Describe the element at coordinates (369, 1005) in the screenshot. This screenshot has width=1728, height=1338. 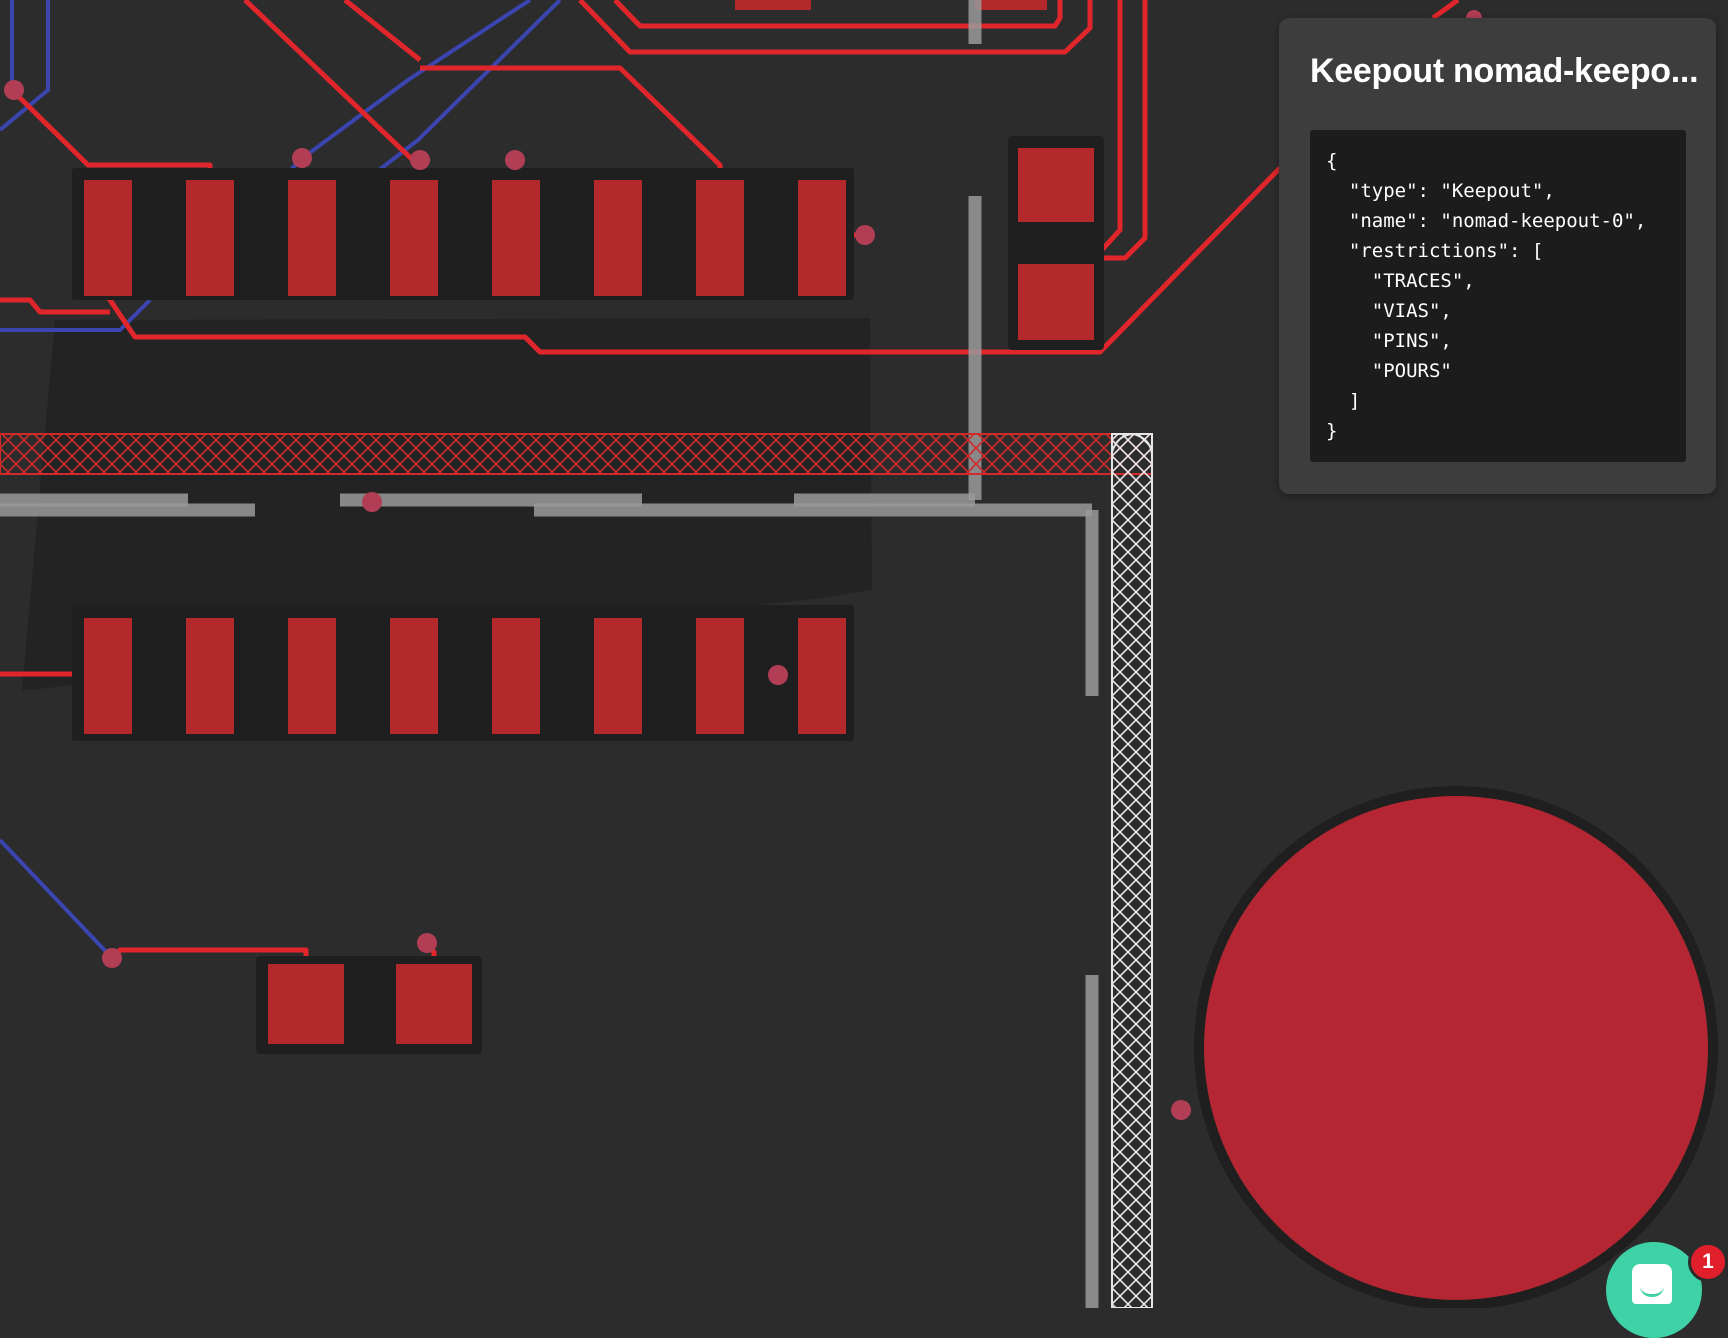
I see `component-two-pad-horizontal` at that location.